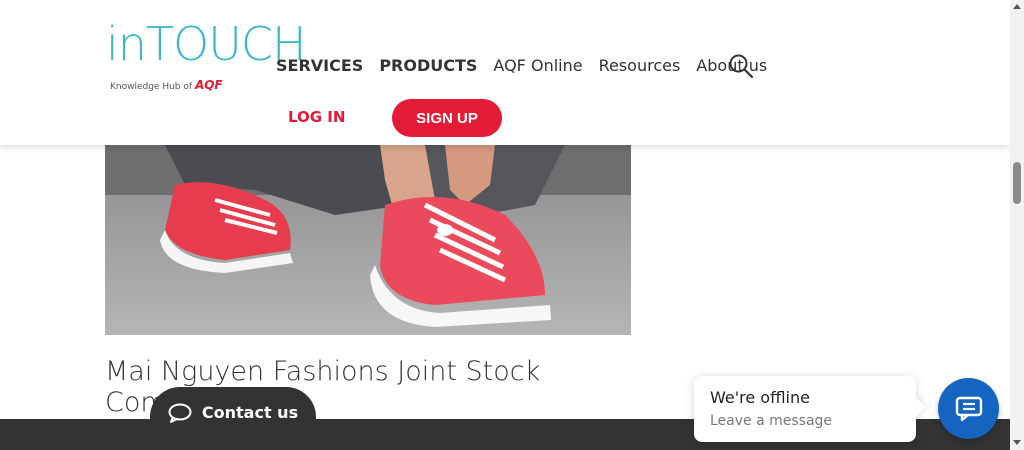  What do you see at coordinates (206, 56) in the screenshot?
I see `intouch-logo: inTOUCH Knowledge Hub of AQF` at bounding box center [206, 56].